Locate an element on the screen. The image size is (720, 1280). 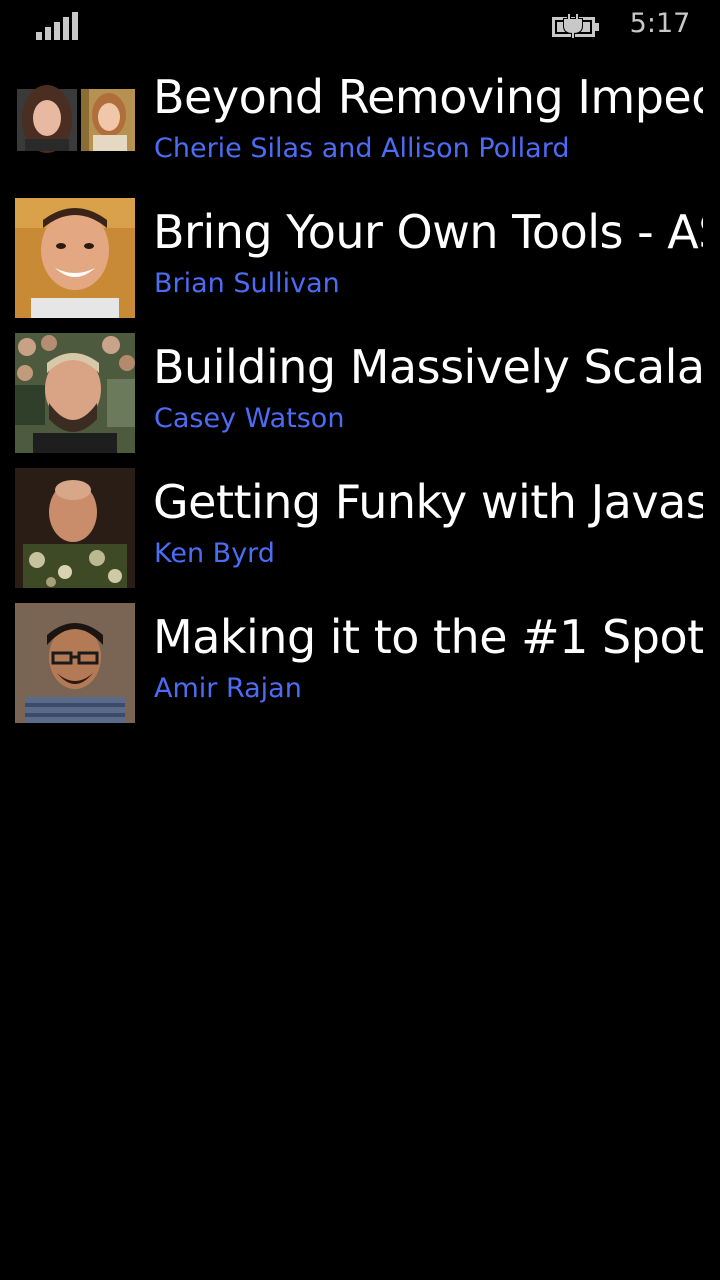
session-speaker: Ken Byrd is located at coordinates (214, 553).